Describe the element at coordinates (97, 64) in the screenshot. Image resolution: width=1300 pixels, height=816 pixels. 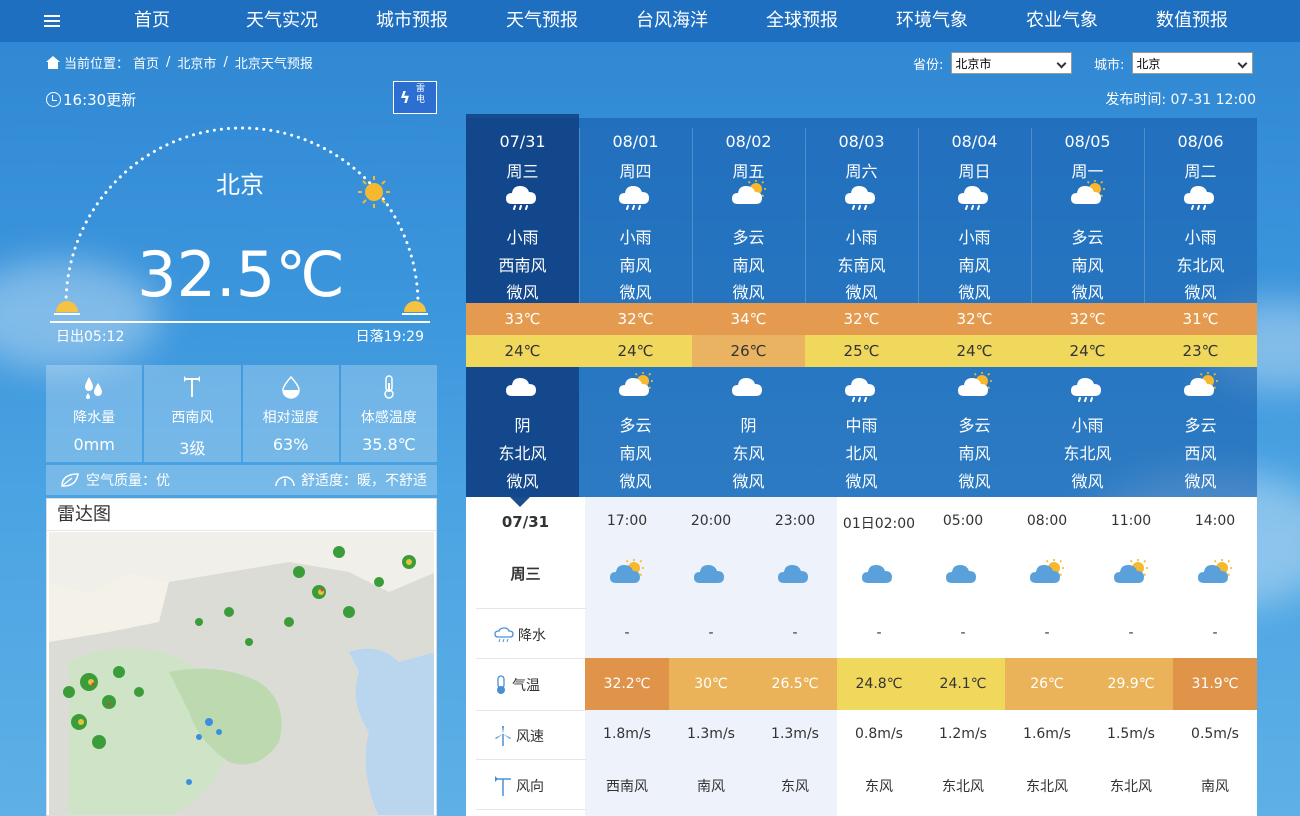
I see `breadcrumb-prefix: 当前位置：` at that location.